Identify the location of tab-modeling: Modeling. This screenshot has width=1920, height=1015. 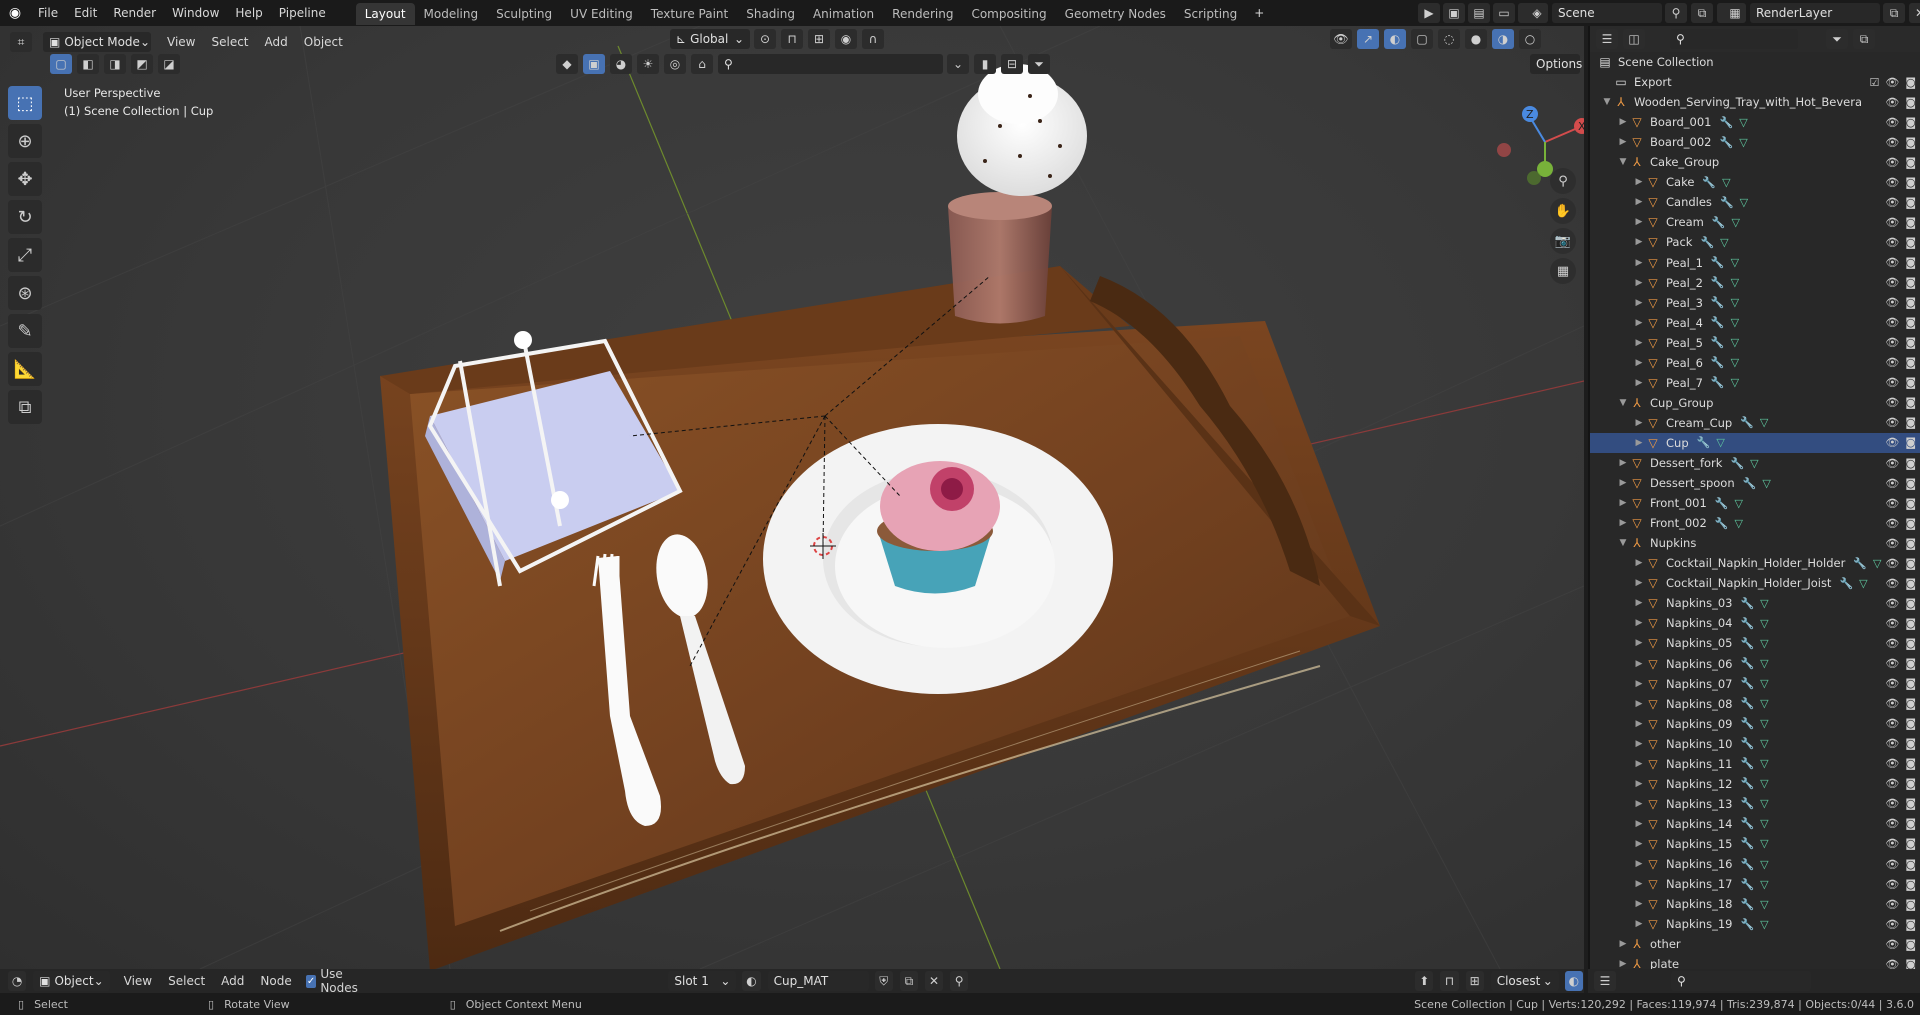
(451, 14).